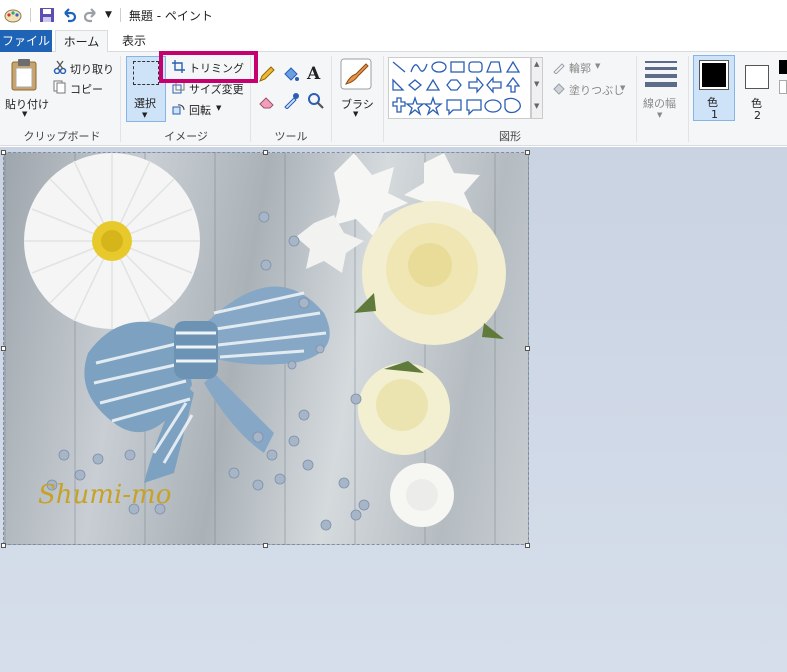 The width and height of the screenshot is (787, 672). I want to click on shapes-scrollbar: ▲ ▼ ▼, so click(537, 88).